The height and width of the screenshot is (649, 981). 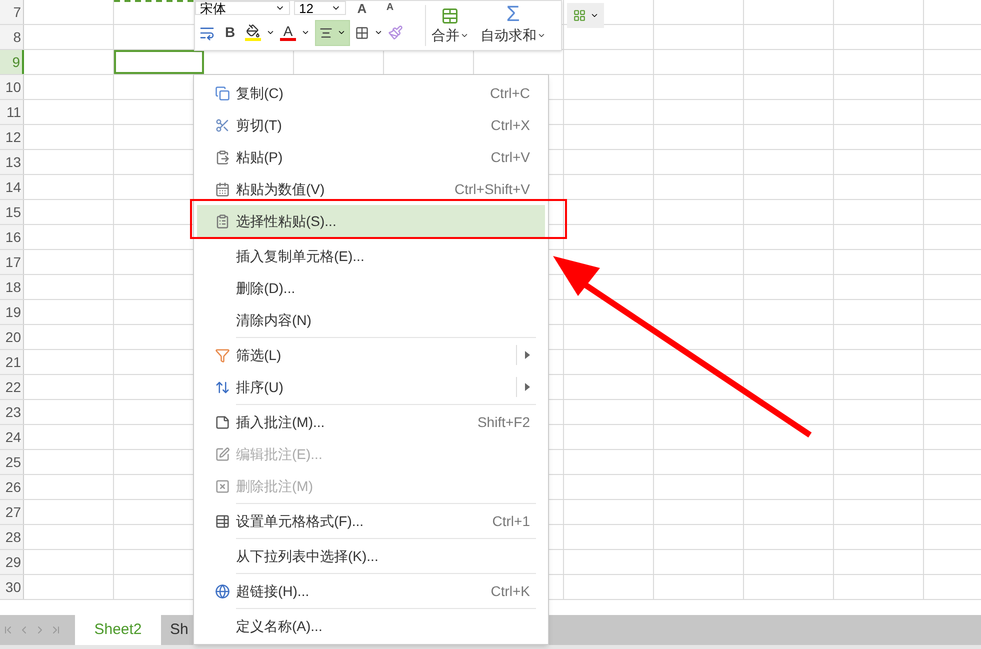 What do you see at coordinates (242, 8) in the screenshot?
I see `font-dropdown: 宋体` at bounding box center [242, 8].